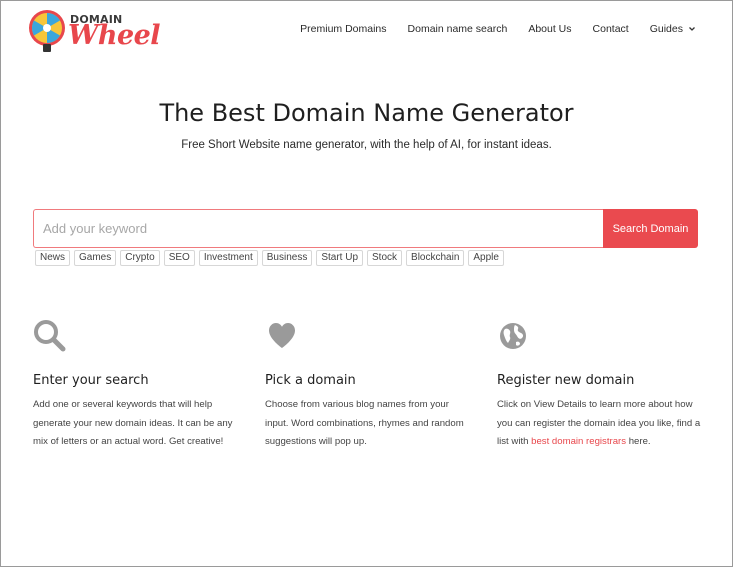 The image size is (733, 567). I want to click on search-bar: Search Domain, so click(365, 228).